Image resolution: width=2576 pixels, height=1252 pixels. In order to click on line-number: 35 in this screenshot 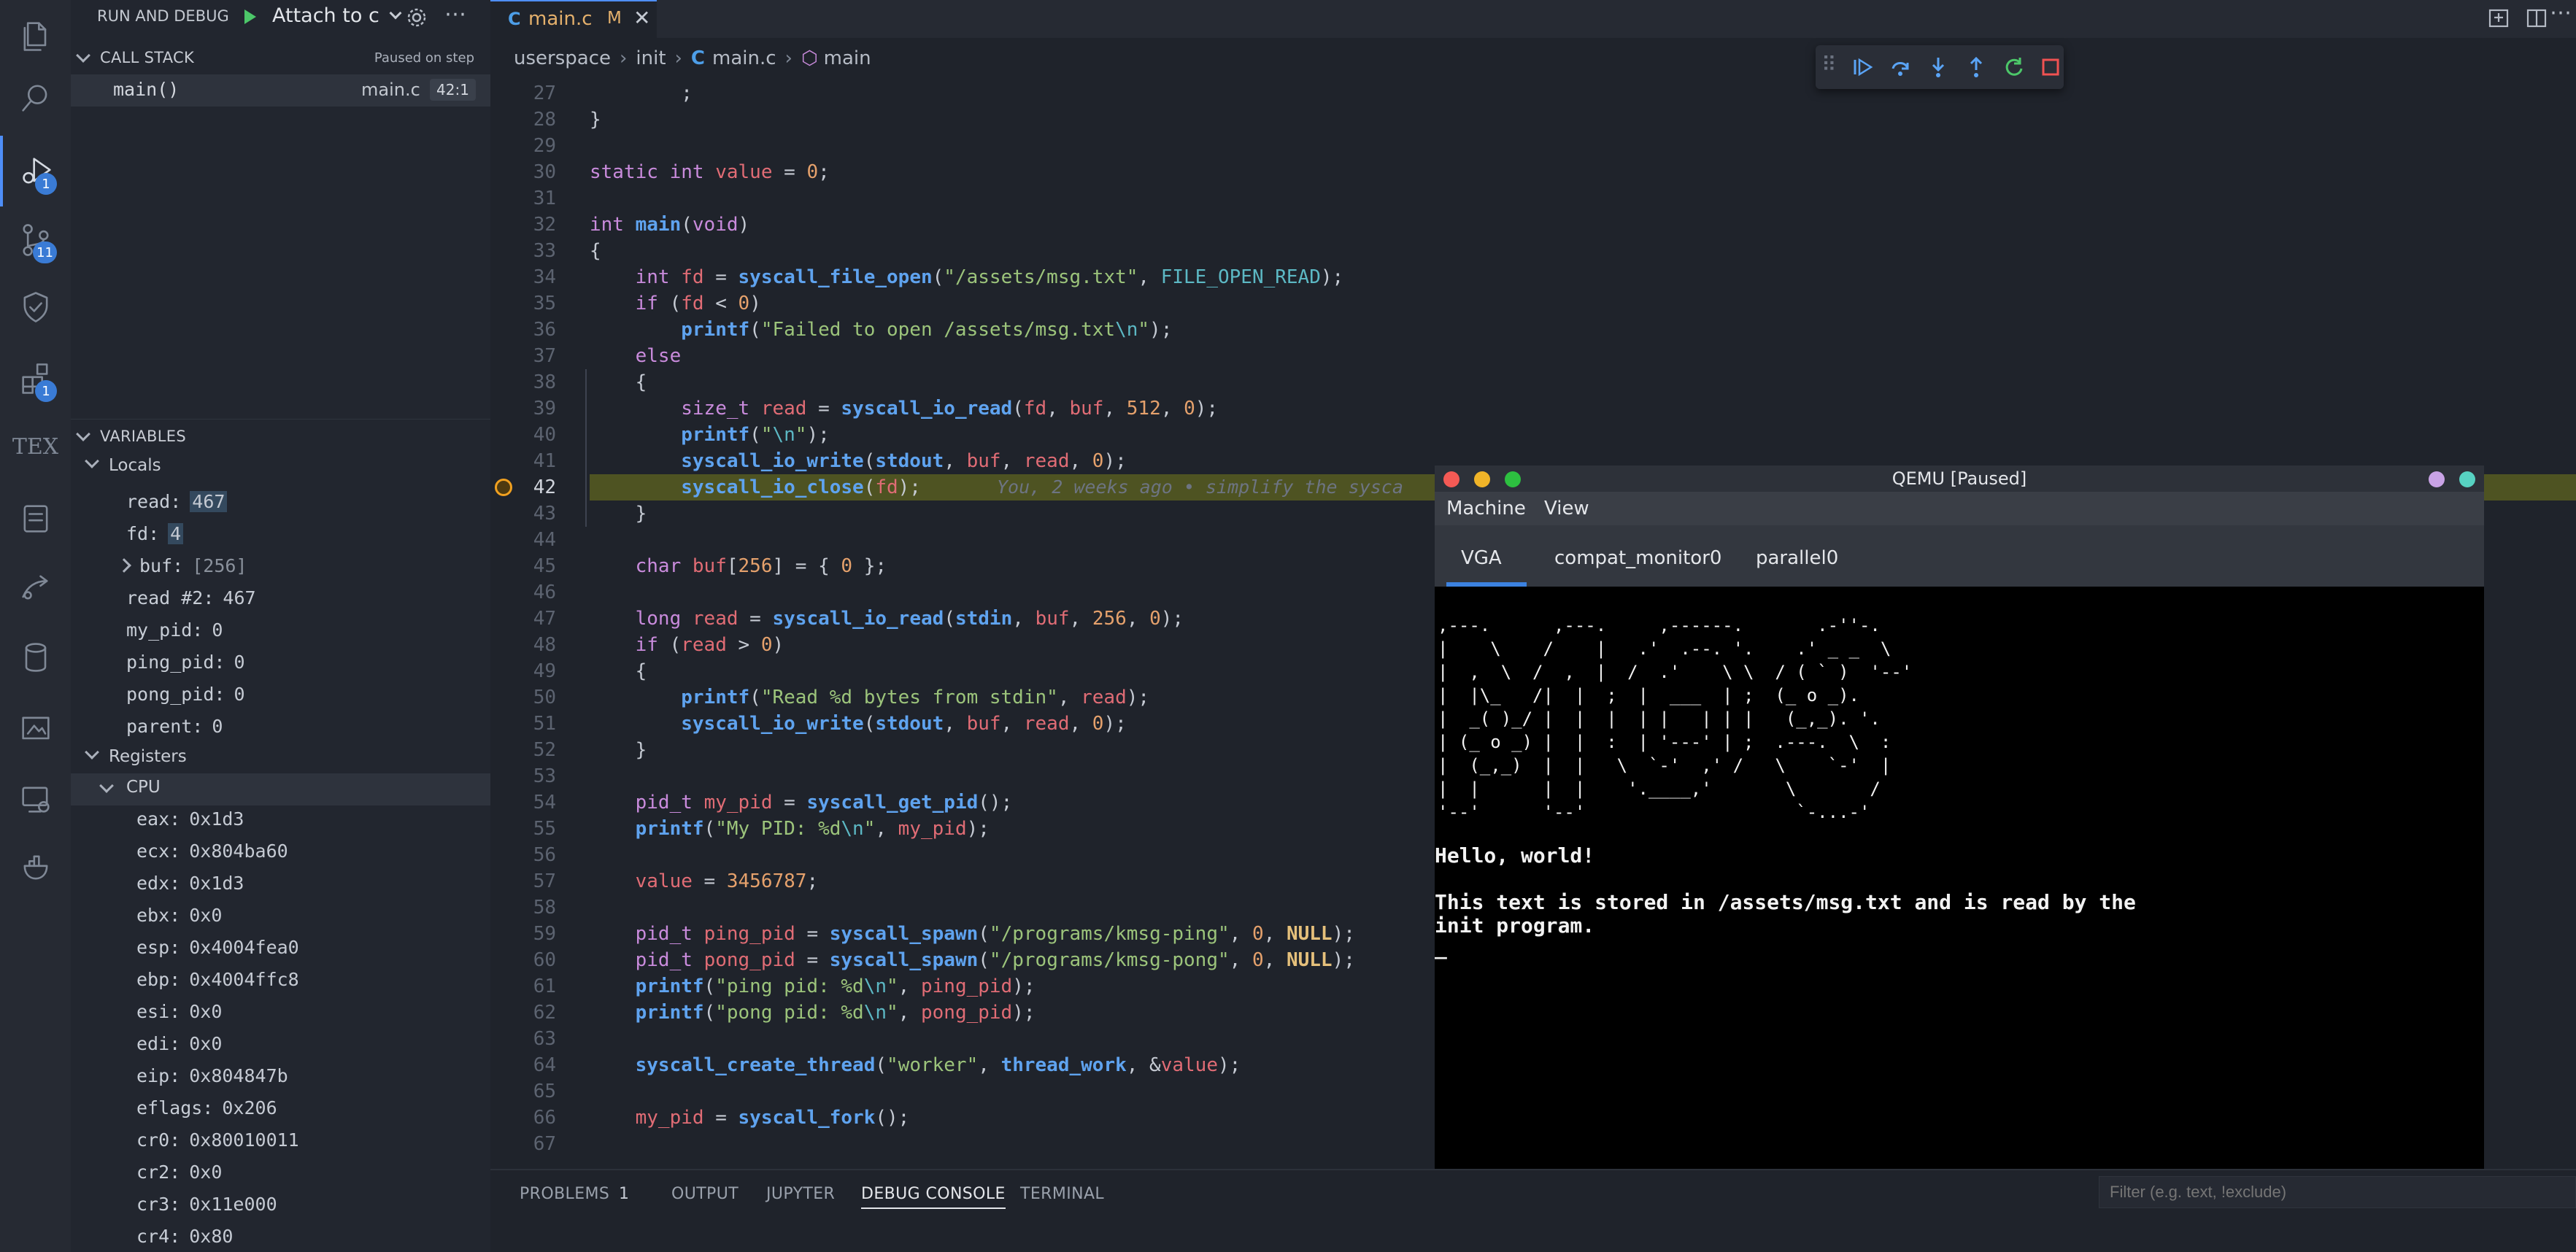, I will do `click(544, 303)`.